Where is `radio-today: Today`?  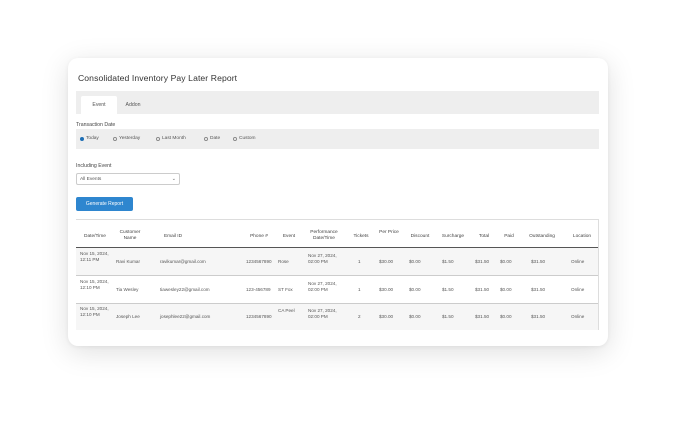 radio-today: Today is located at coordinates (89, 138).